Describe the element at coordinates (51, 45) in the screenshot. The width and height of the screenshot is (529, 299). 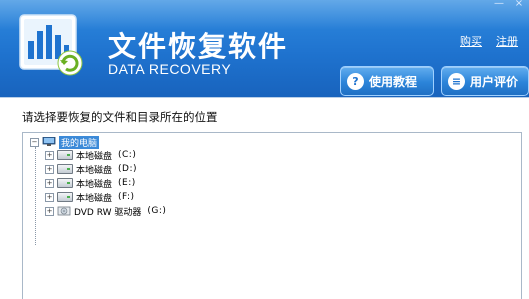
I see `app-logo-icon` at that location.